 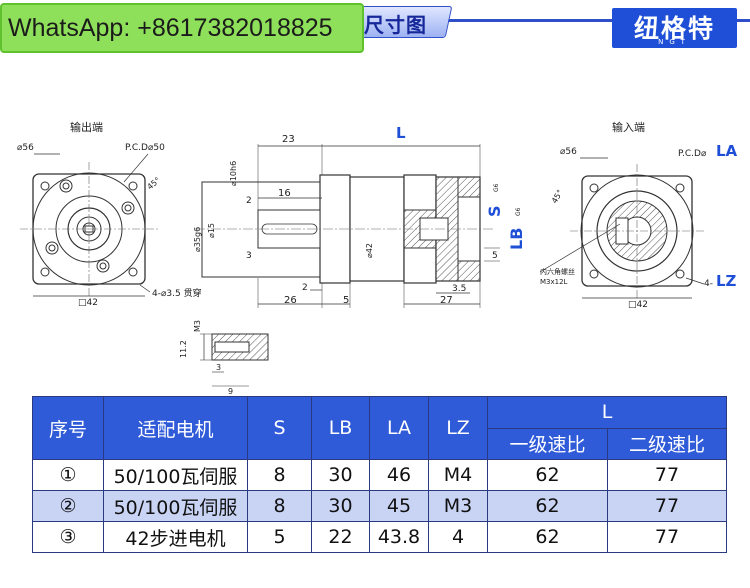 What do you see at coordinates (399, 475) in the screenshot?
I see `cell-la: 46` at bounding box center [399, 475].